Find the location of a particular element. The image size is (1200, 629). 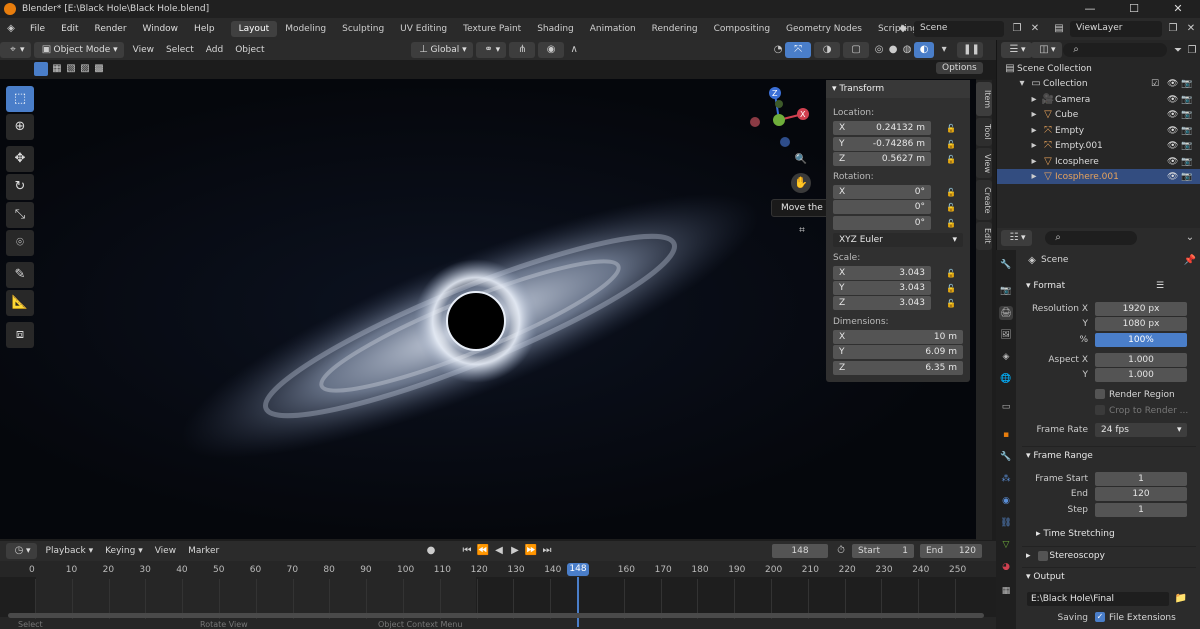

tab-view: View is located at coordinates (984, 163).